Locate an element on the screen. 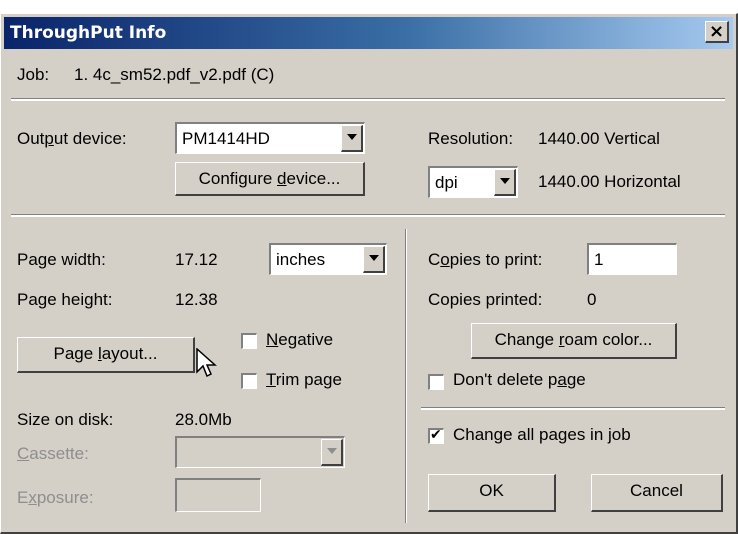  resolution-unit-select: dpi is located at coordinates (473, 182).